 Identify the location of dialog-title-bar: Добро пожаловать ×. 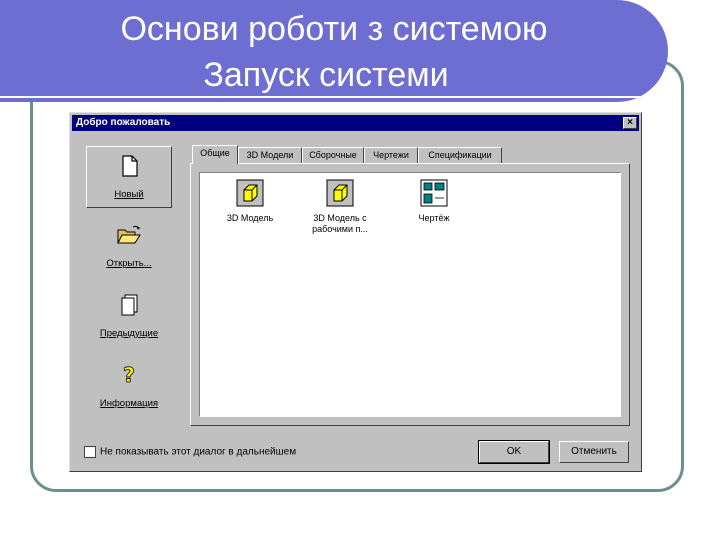
(355, 123).